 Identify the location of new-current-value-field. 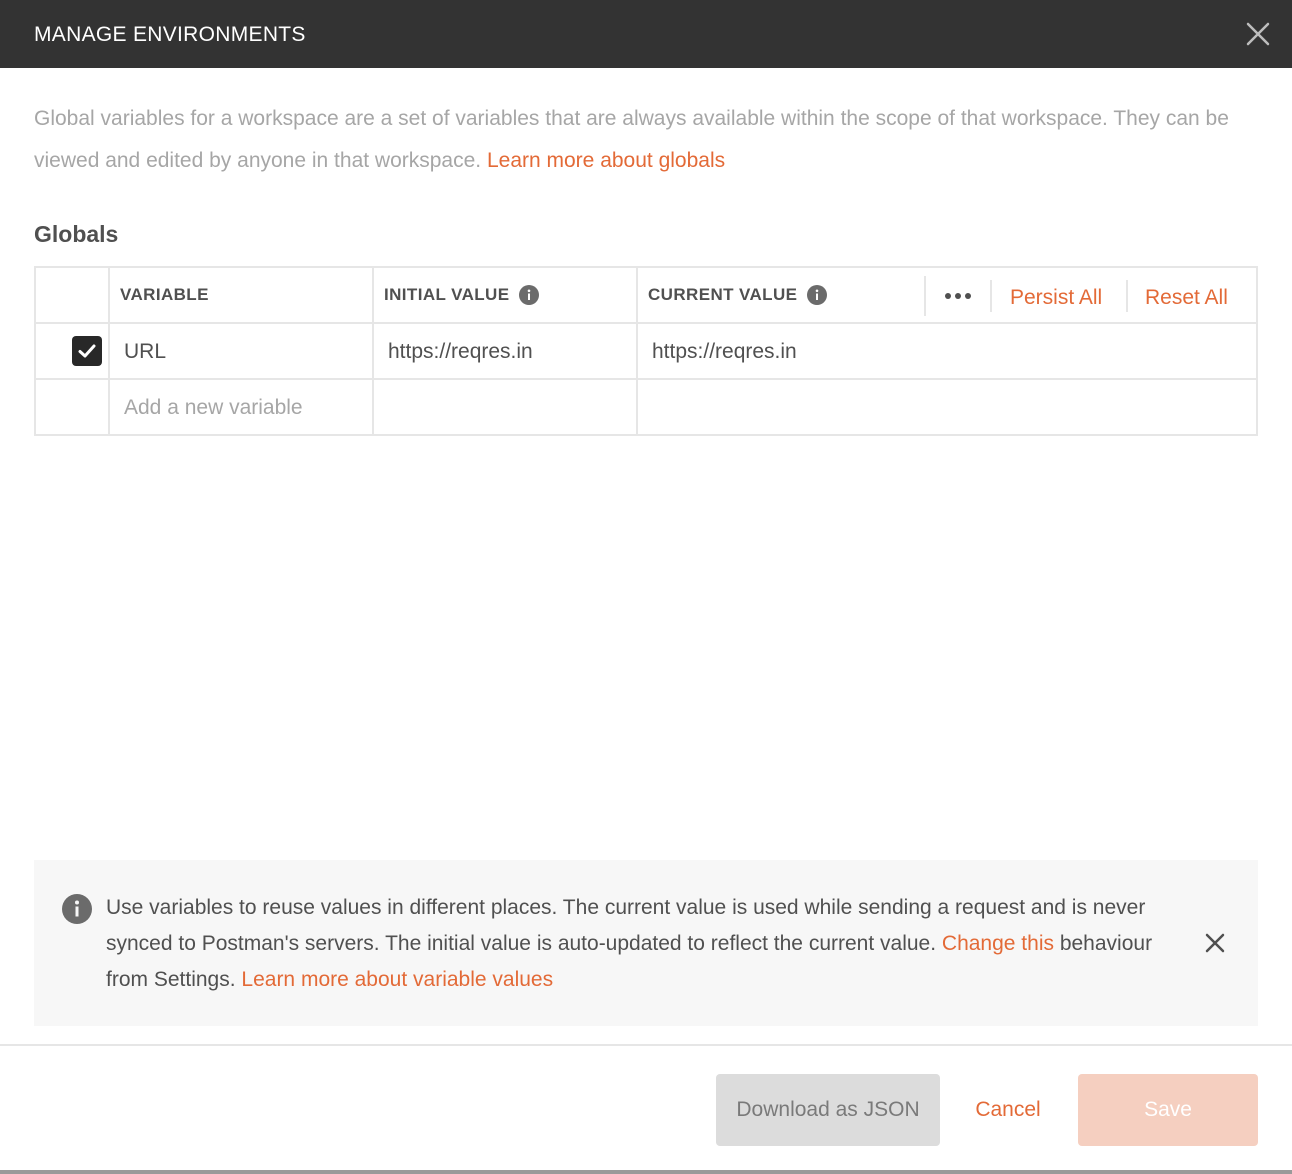
(947, 407).